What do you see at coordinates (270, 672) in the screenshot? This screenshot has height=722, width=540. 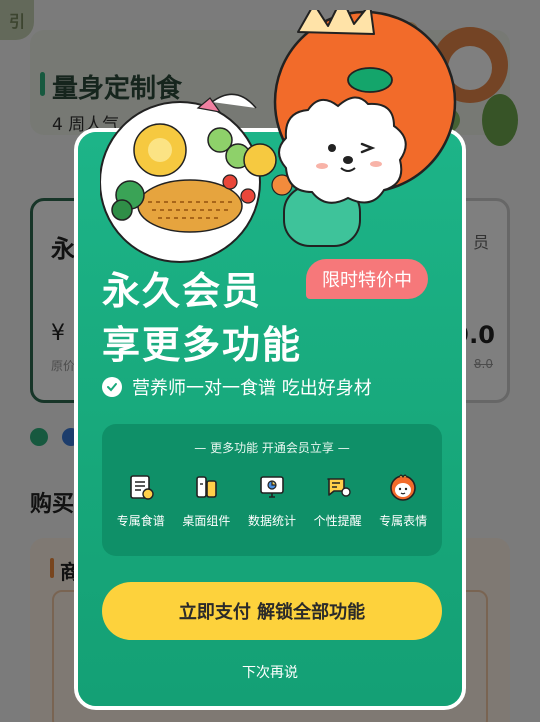 I see `maybe-later-link: 下次再说` at bounding box center [270, 672].